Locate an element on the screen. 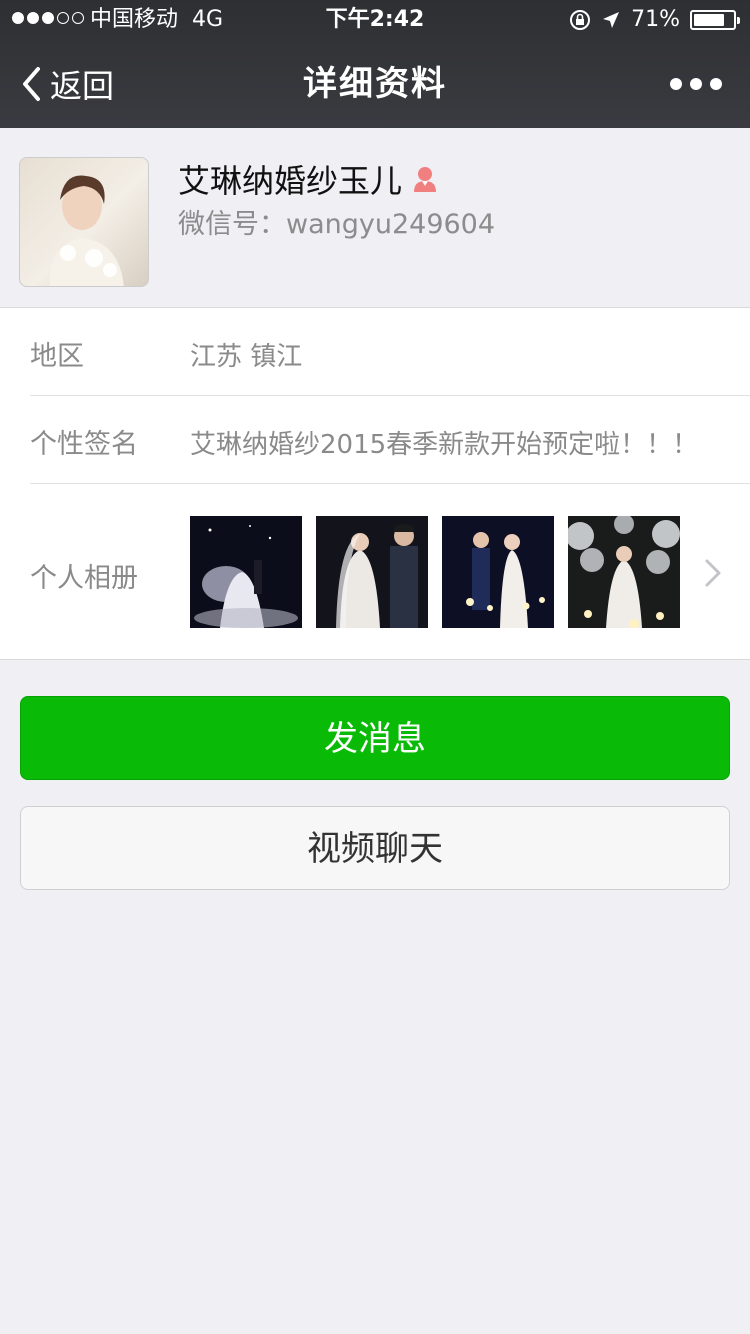 This screenshot has height=1334, width=750. avatar is located at coordinates (84, 222).